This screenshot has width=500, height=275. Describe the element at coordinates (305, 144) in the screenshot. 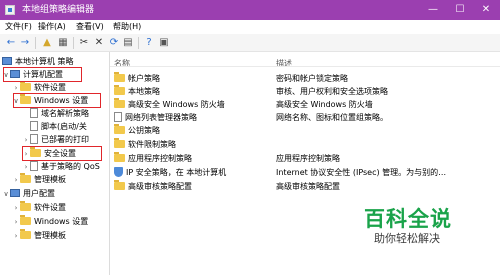

I see `list-item: 软件限制策略` at that location.